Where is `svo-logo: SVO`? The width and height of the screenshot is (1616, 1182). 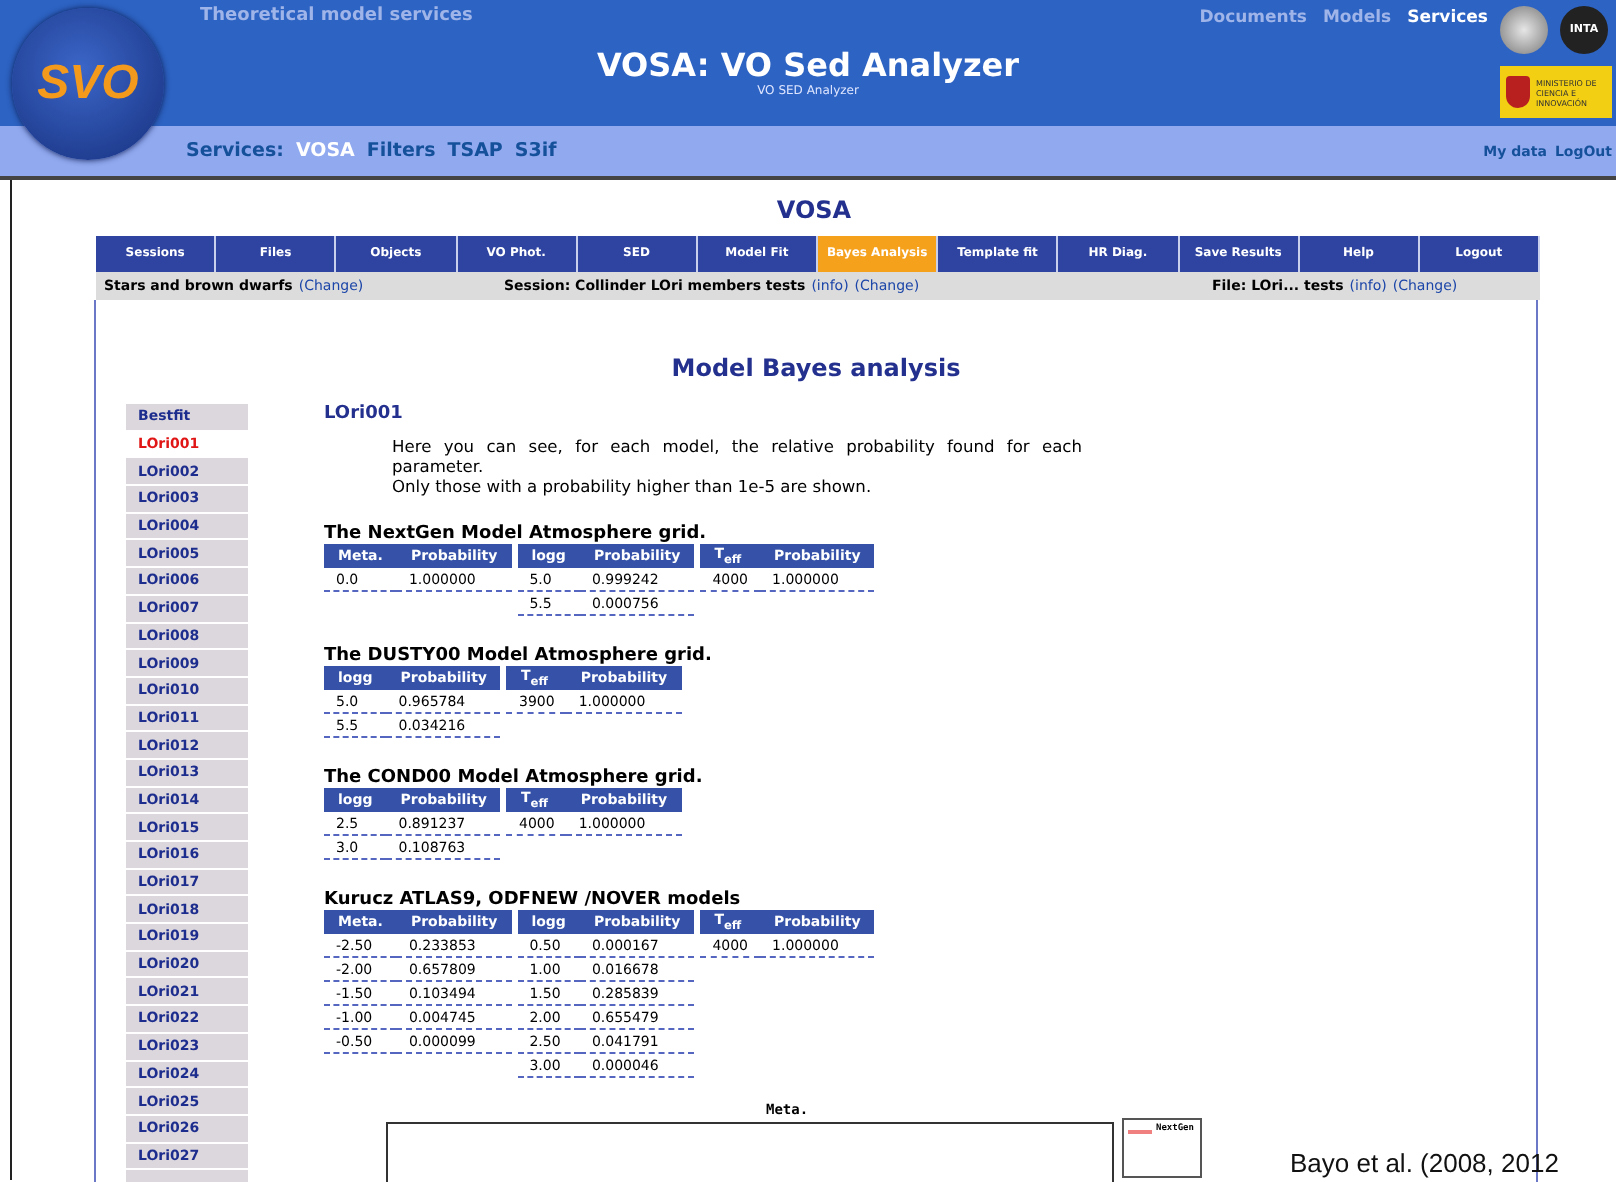 svo-logo: SVO is located at coordinates (88, 84).